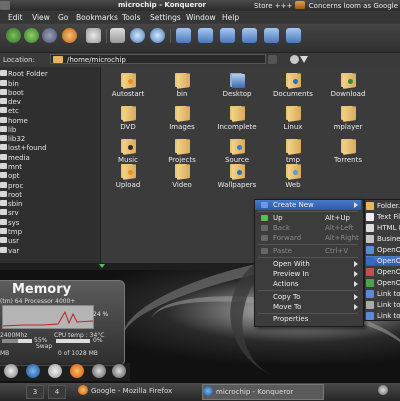 This screenshot has width=400, height=401. What do you see at coordinates (117, 35) in the screenshot?
I see `print-icon` at bounding box center [117, 35].